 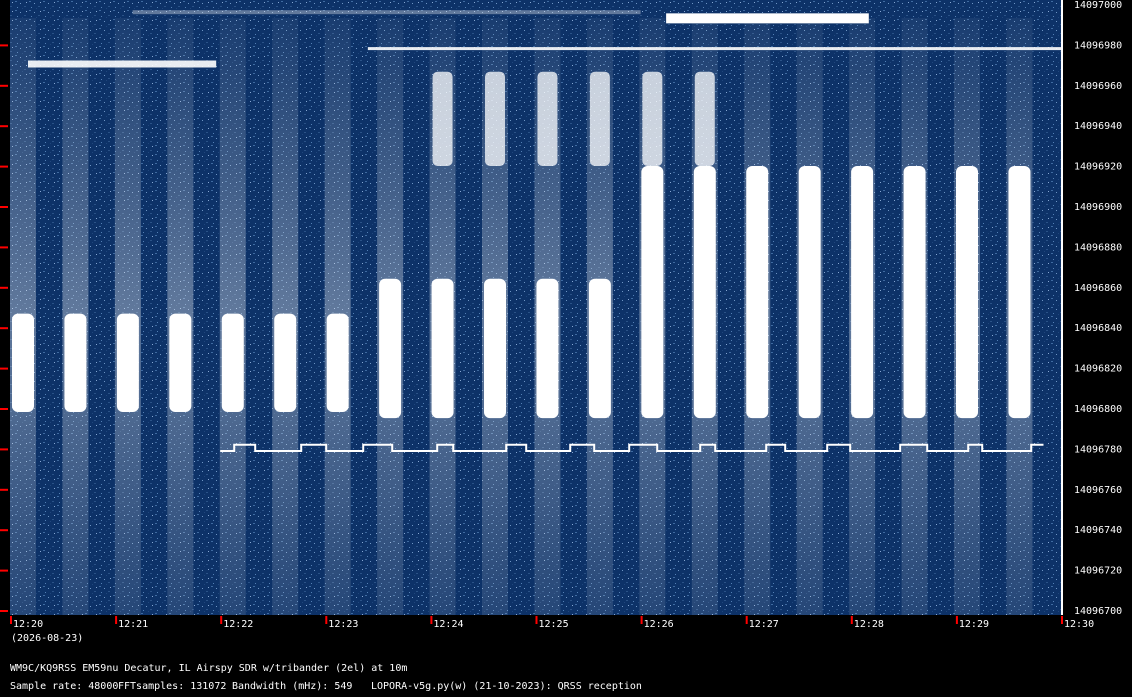 I want to click on freq-label: 14096700, so click(x=1098, y=611).